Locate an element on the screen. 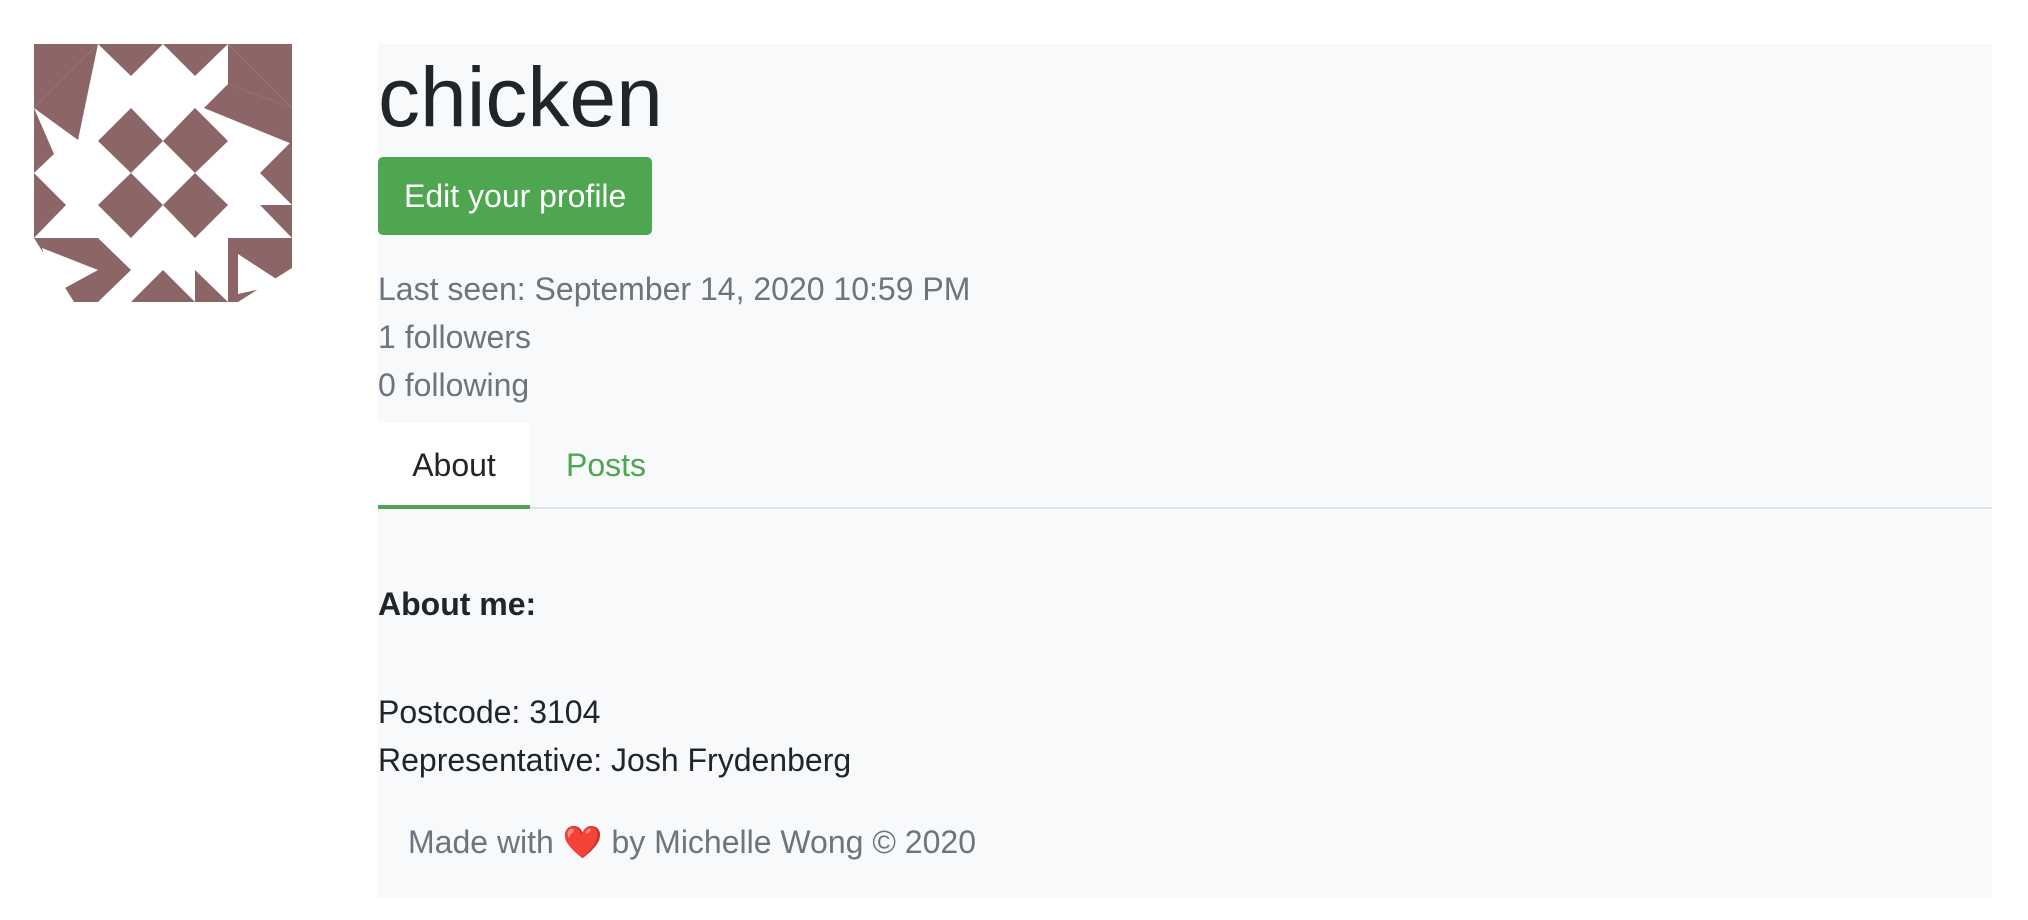  identicon-image is located at coordinates (163, 173).